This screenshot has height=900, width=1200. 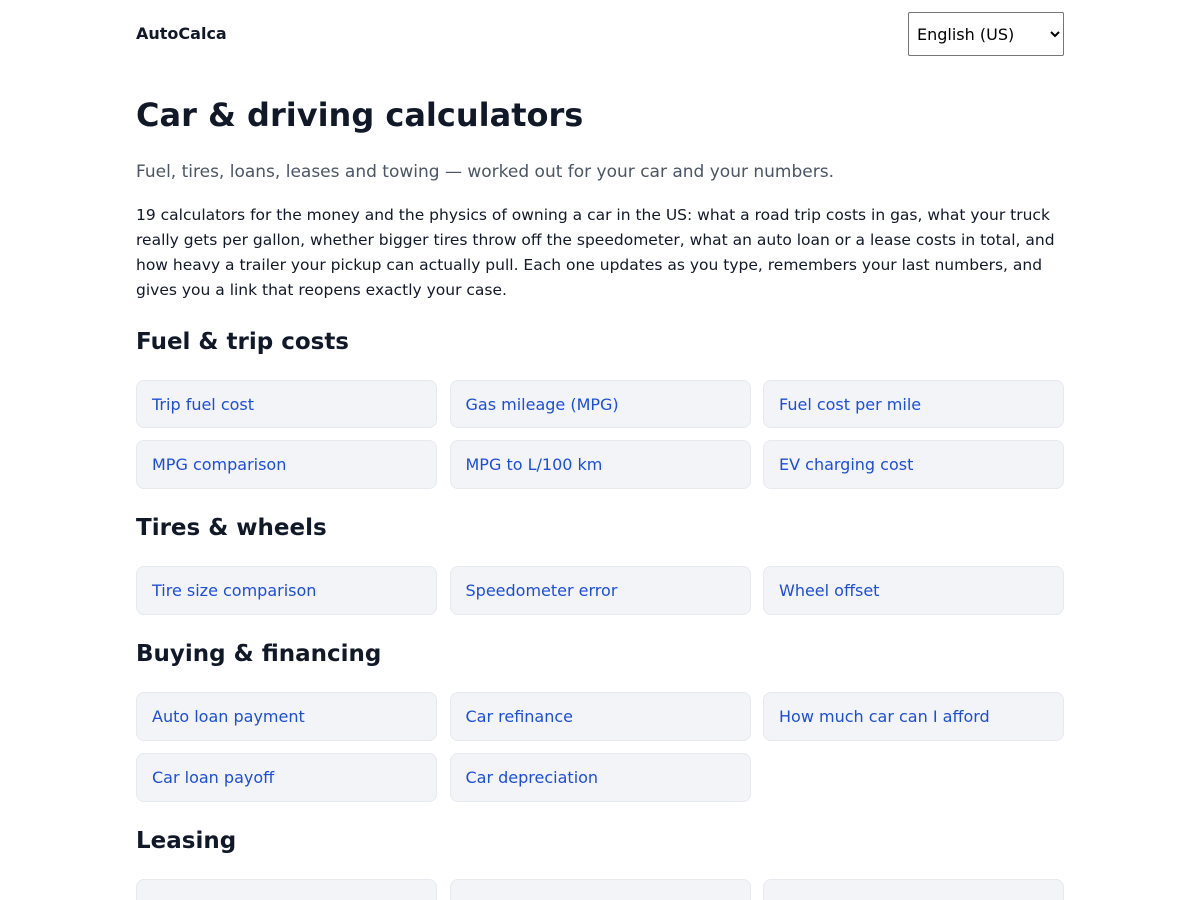 What do you see at coordinates (600, 34) in the screenshot?
I see `site-header: AutoCalca English (US)` at bounding box center [600, 34].